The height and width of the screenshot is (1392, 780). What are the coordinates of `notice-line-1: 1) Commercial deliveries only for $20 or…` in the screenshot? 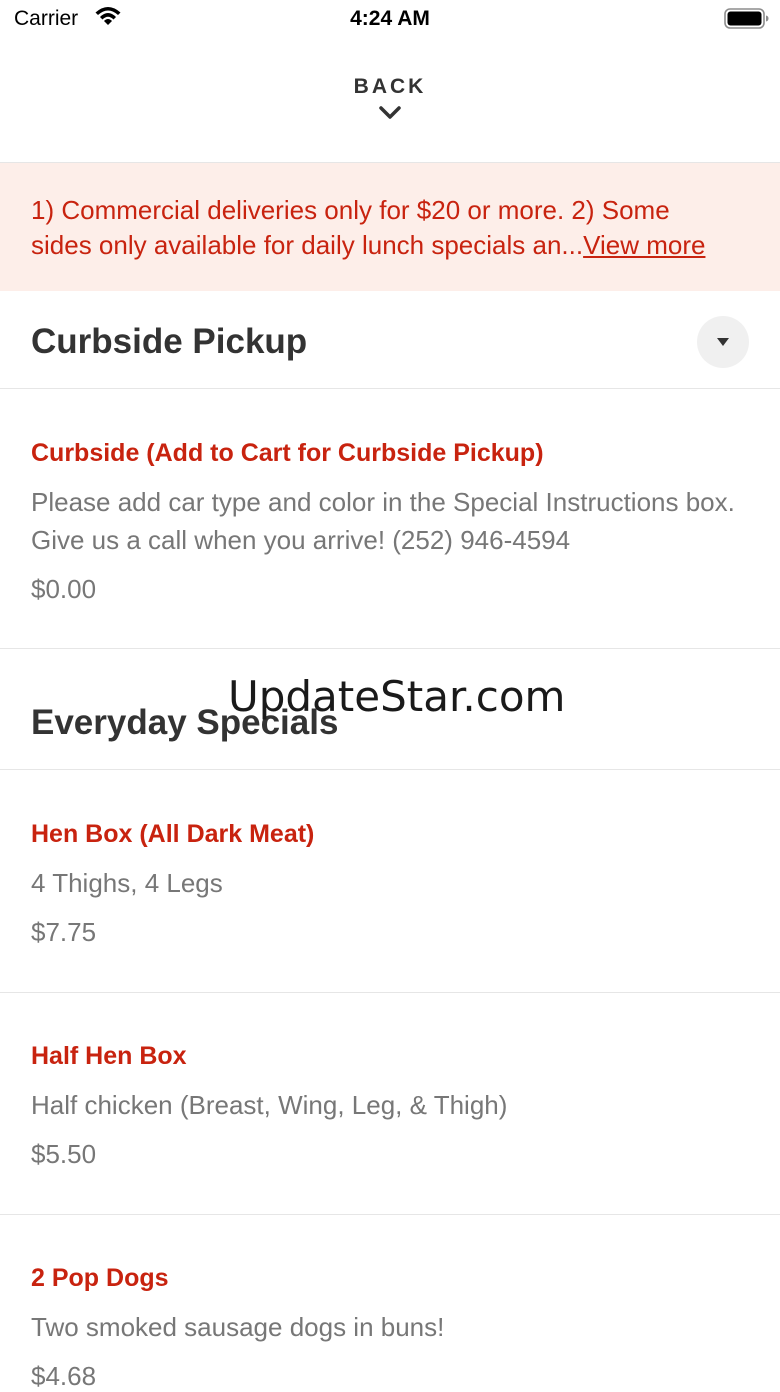 It's located at (350, 210).